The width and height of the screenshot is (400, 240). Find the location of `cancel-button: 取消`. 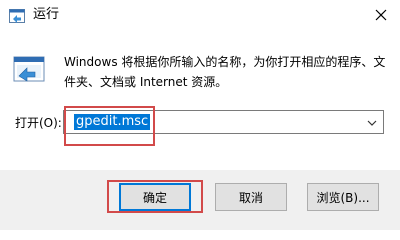

cancel-button: 取消 is located at coordinates (251, 197).